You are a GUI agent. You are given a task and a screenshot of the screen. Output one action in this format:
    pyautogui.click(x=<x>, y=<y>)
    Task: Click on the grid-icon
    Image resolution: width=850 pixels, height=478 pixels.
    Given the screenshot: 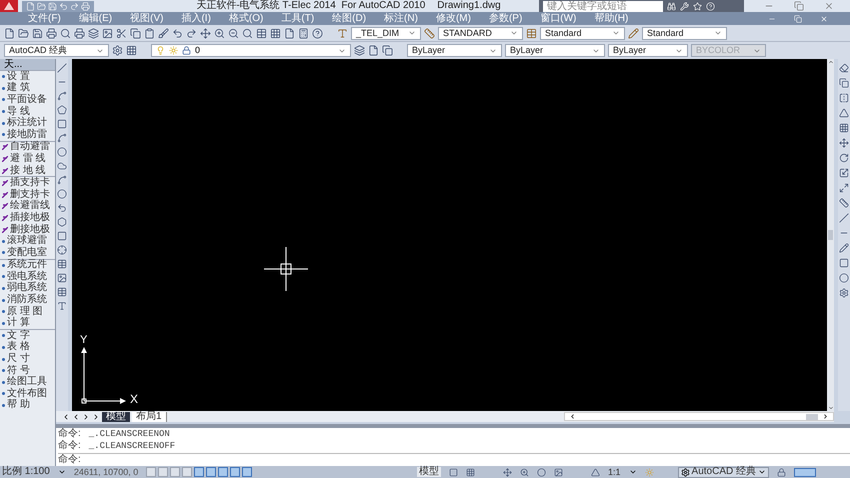 What is the action you would take?
    pyautogui.click(x=275, y=33)
    